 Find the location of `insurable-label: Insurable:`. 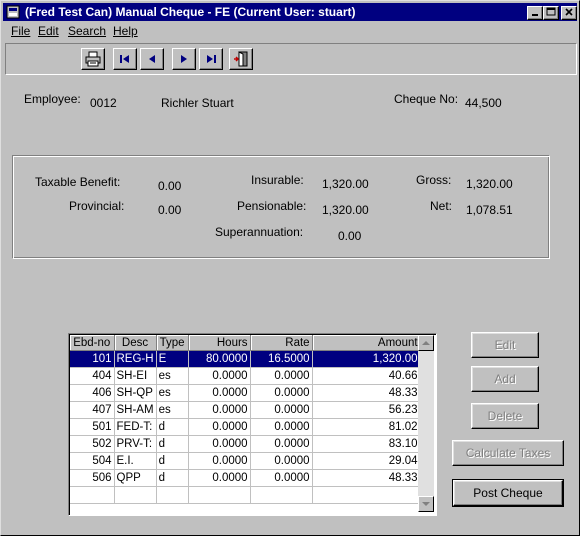

insurable-label: Insurable: is located at coordinates (277, 180).